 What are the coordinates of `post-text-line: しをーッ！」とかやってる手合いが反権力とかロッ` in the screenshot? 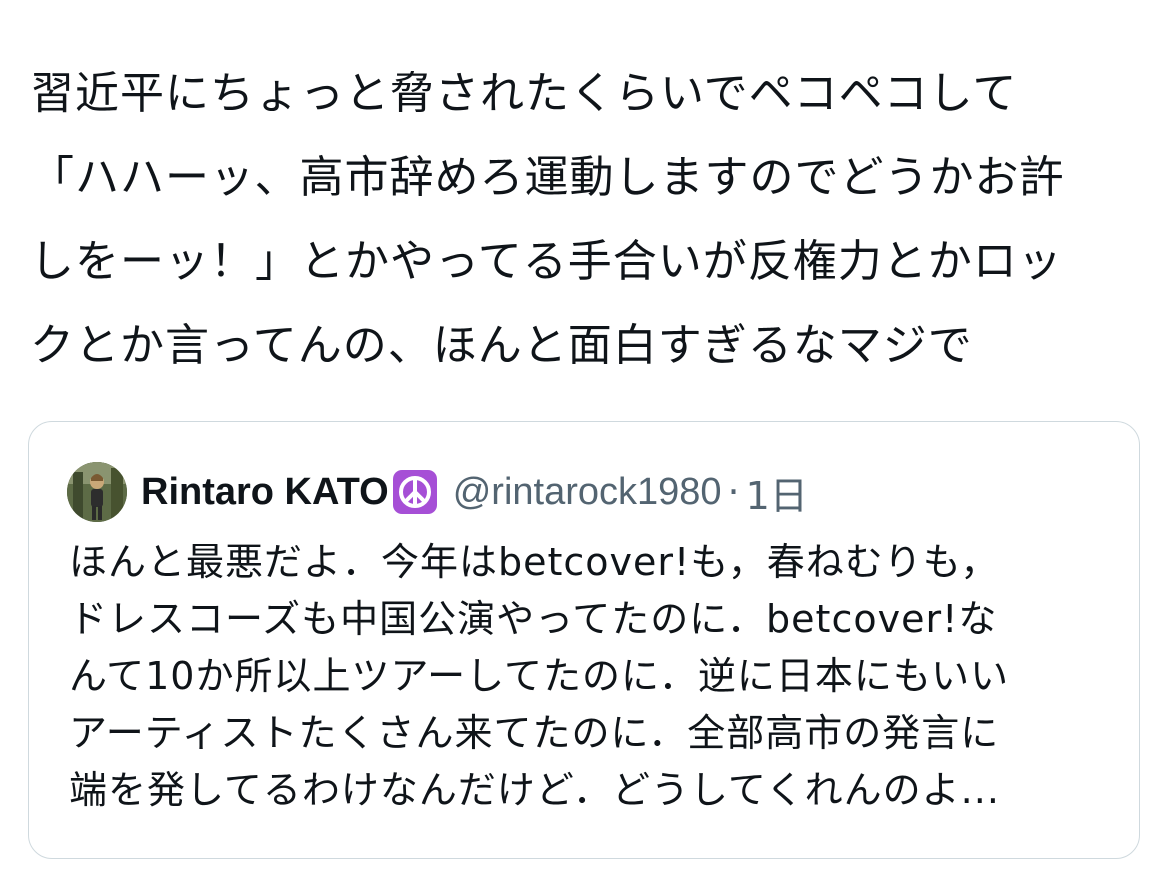 It's located at (546, 261).